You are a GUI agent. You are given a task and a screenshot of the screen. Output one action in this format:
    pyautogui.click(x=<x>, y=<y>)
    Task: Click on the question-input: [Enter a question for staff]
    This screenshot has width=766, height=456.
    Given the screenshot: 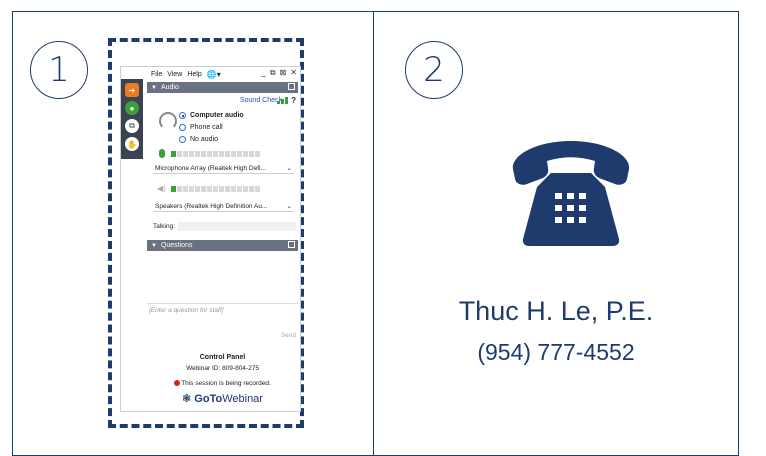 What is the action you would take?
    pyautogui.click(x=186, y=310)
    